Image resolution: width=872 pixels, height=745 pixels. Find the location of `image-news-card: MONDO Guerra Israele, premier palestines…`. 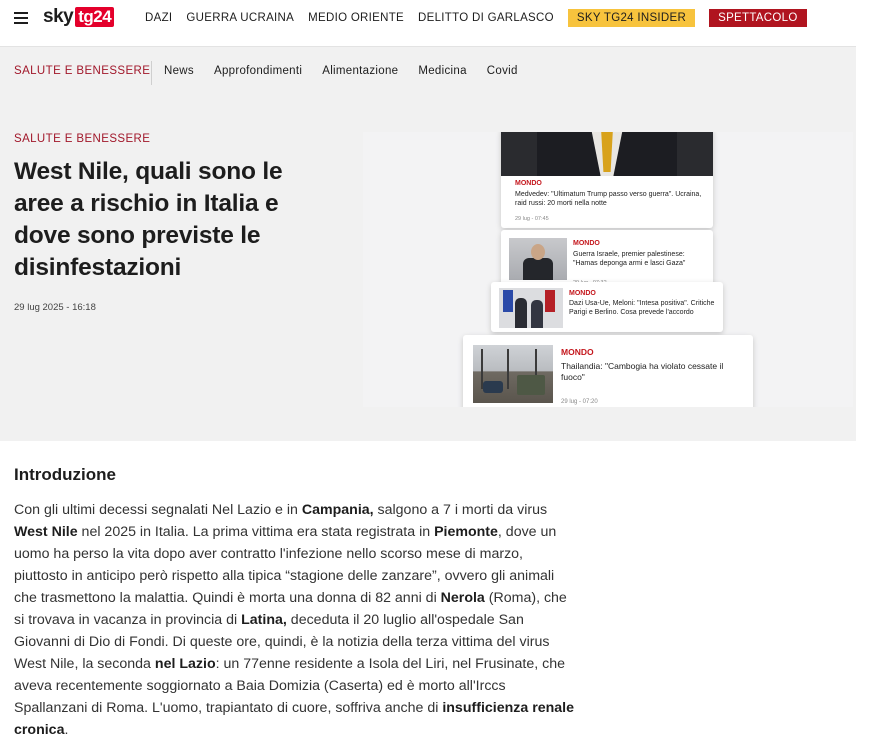

image-news-card: MONDO Guerra Israele, premier palestines… is located at coordinates (607, 259).